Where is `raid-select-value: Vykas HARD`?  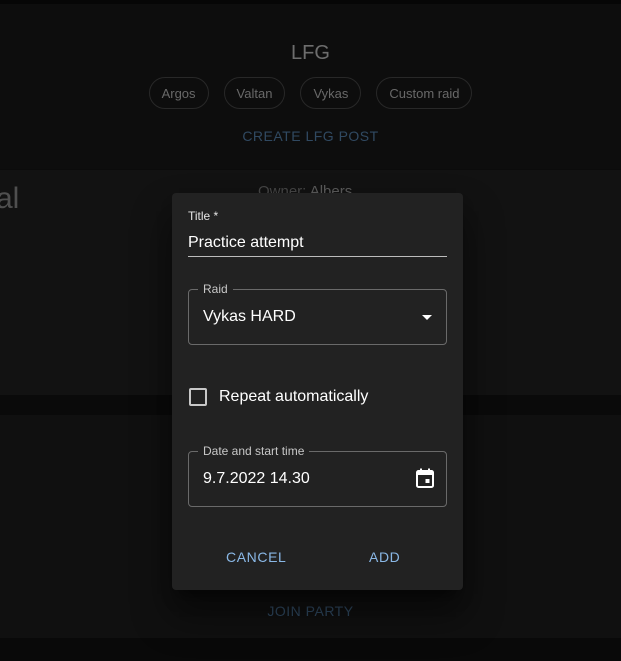
raid-select-value: Vykas HARD is located at coordinates (249, 316).